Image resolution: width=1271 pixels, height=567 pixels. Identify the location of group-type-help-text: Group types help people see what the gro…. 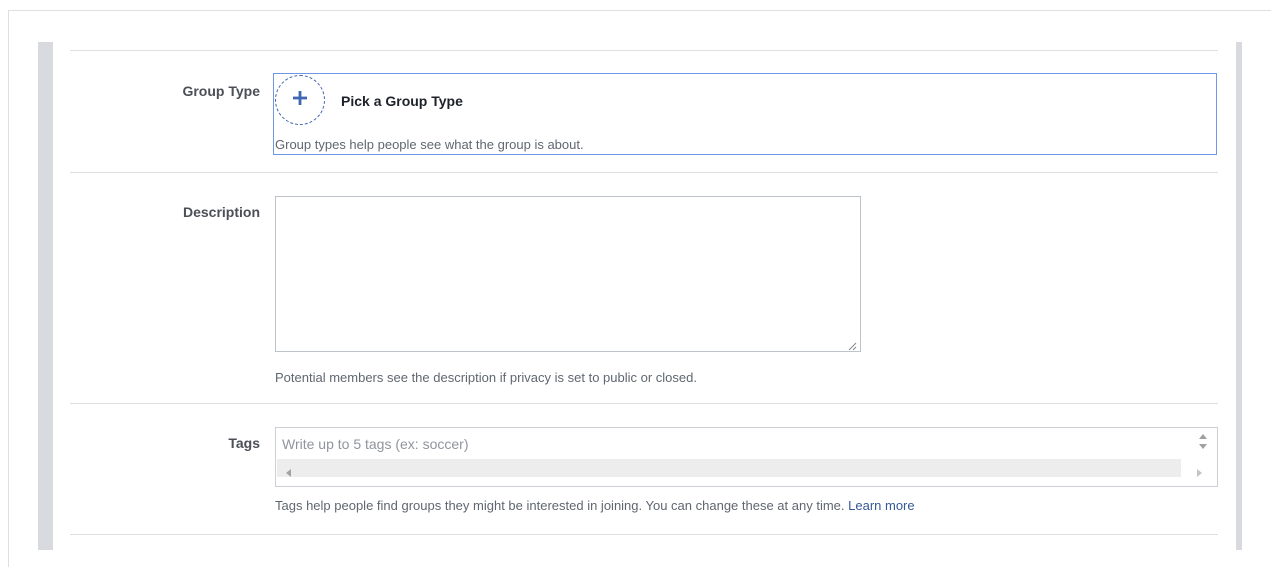
(429, 144).